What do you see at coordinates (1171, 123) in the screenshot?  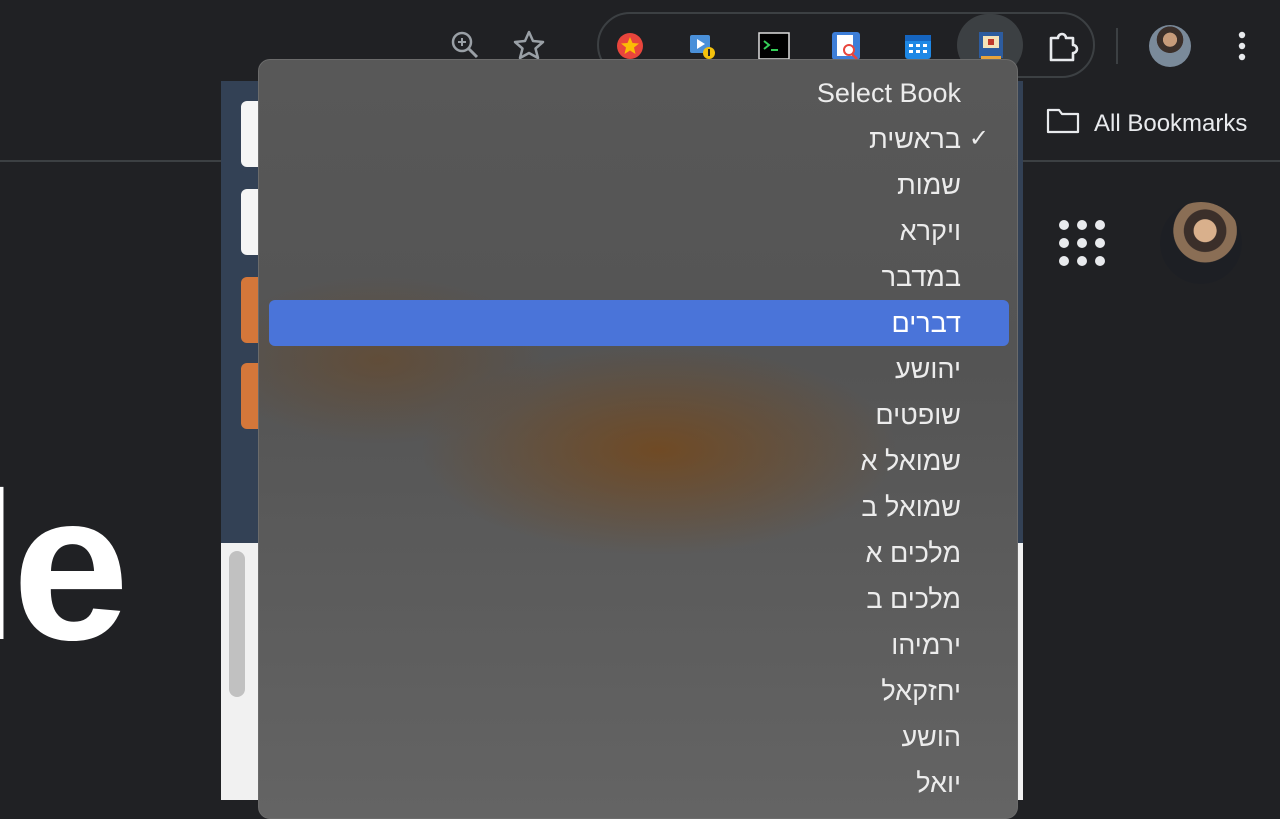 I see `all-bookmarks-label: All Bookmarks` at bounding box center [1171, 123].